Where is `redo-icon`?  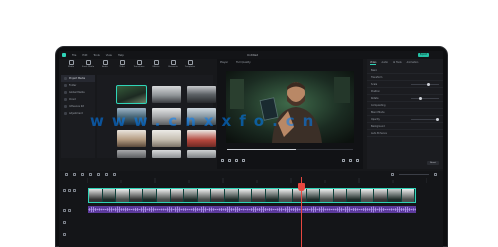
redo-icon is located at coordinates (74, 174).